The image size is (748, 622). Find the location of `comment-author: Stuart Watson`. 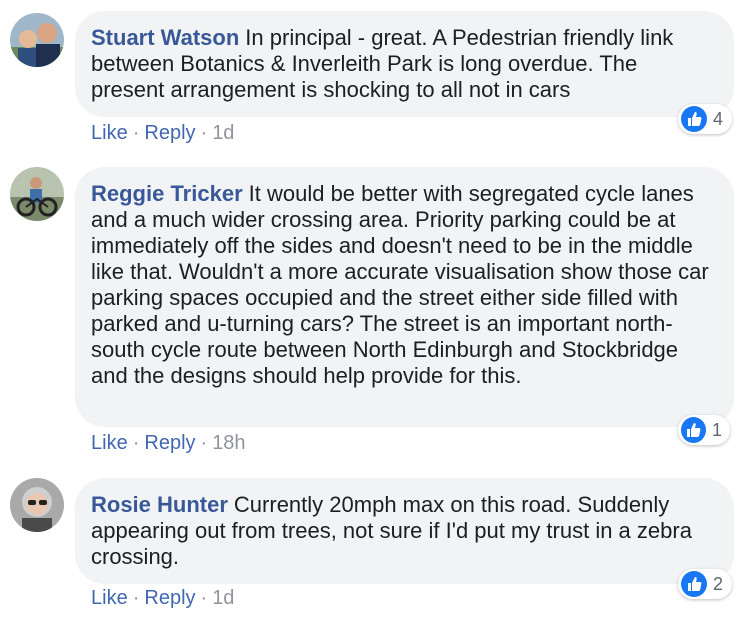

comment-author: Stuart Watson is located at coordinates (165, 37).